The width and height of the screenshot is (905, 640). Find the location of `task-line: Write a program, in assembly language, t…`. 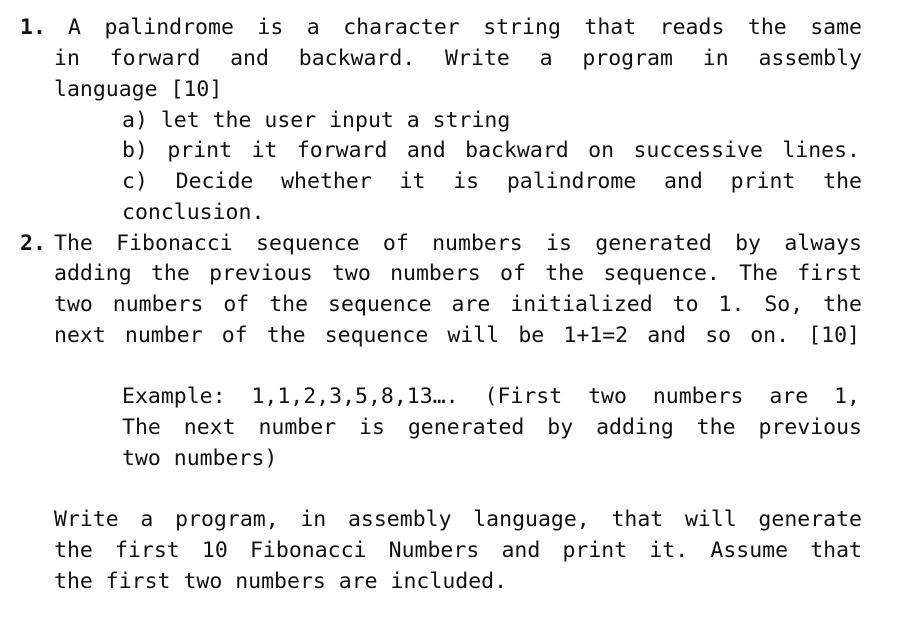

task-line: Write a program, in assembly language, t… is located at coordinates (458, 519).